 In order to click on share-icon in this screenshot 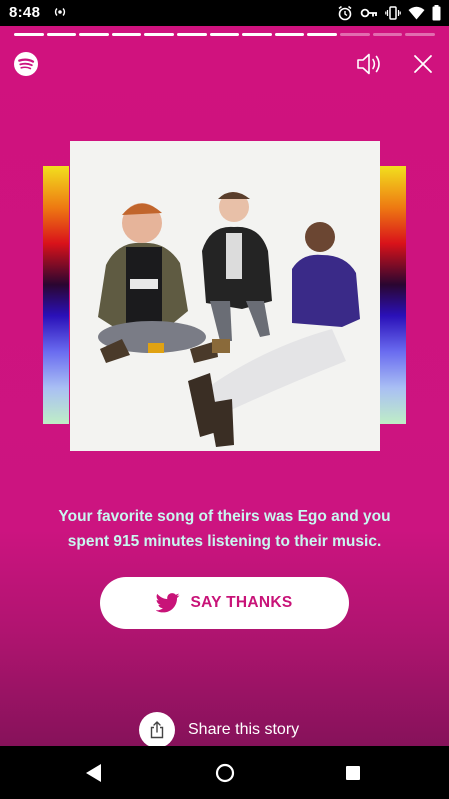, I will do `click(157, 730)`.